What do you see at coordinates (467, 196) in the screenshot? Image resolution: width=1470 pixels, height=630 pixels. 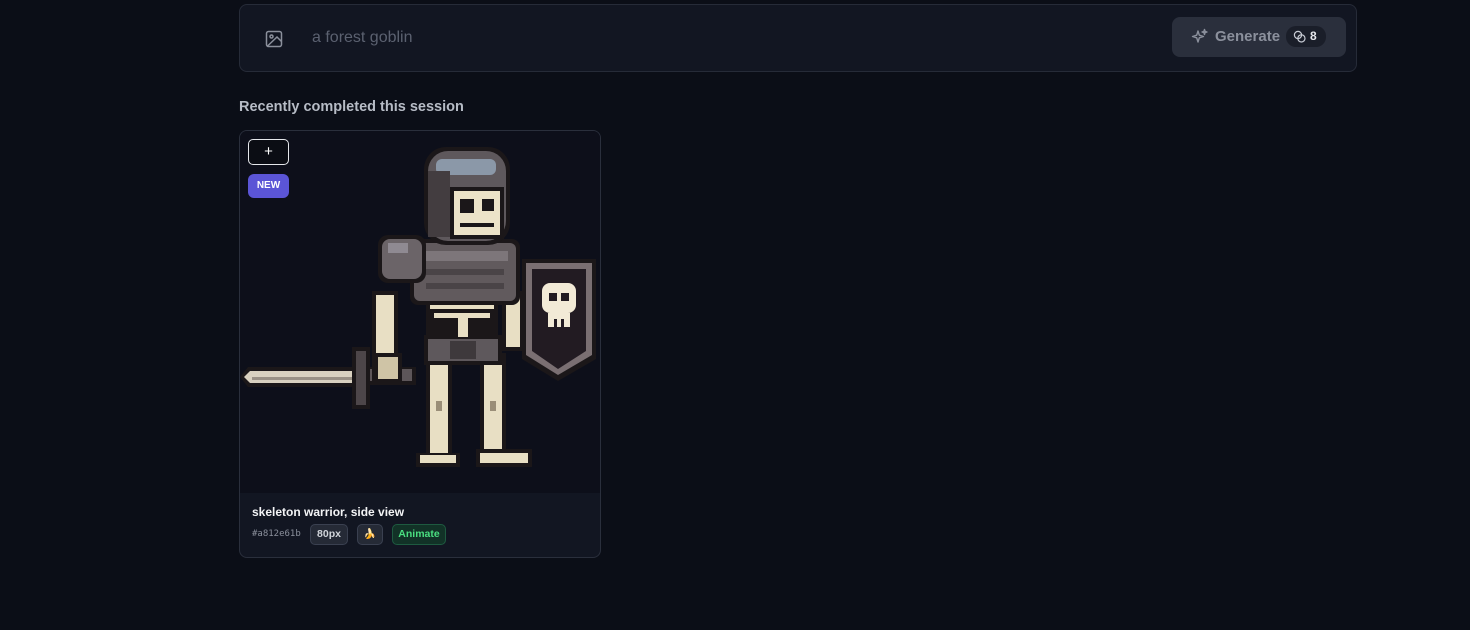 I see `helmet-graphic` at bounding box center [467, 196].